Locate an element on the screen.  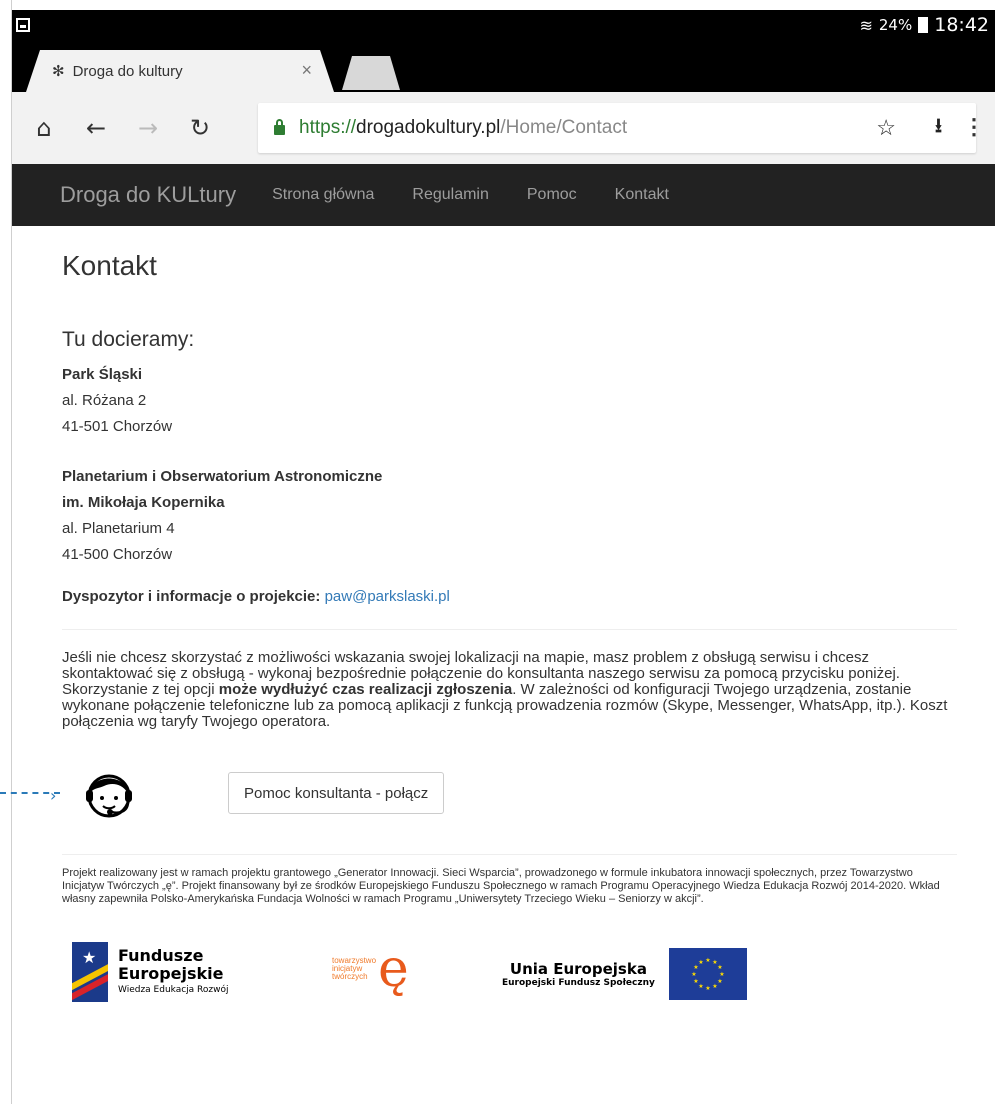
ue-line-1: Unia Europejska is located at coordinates (578, 969).